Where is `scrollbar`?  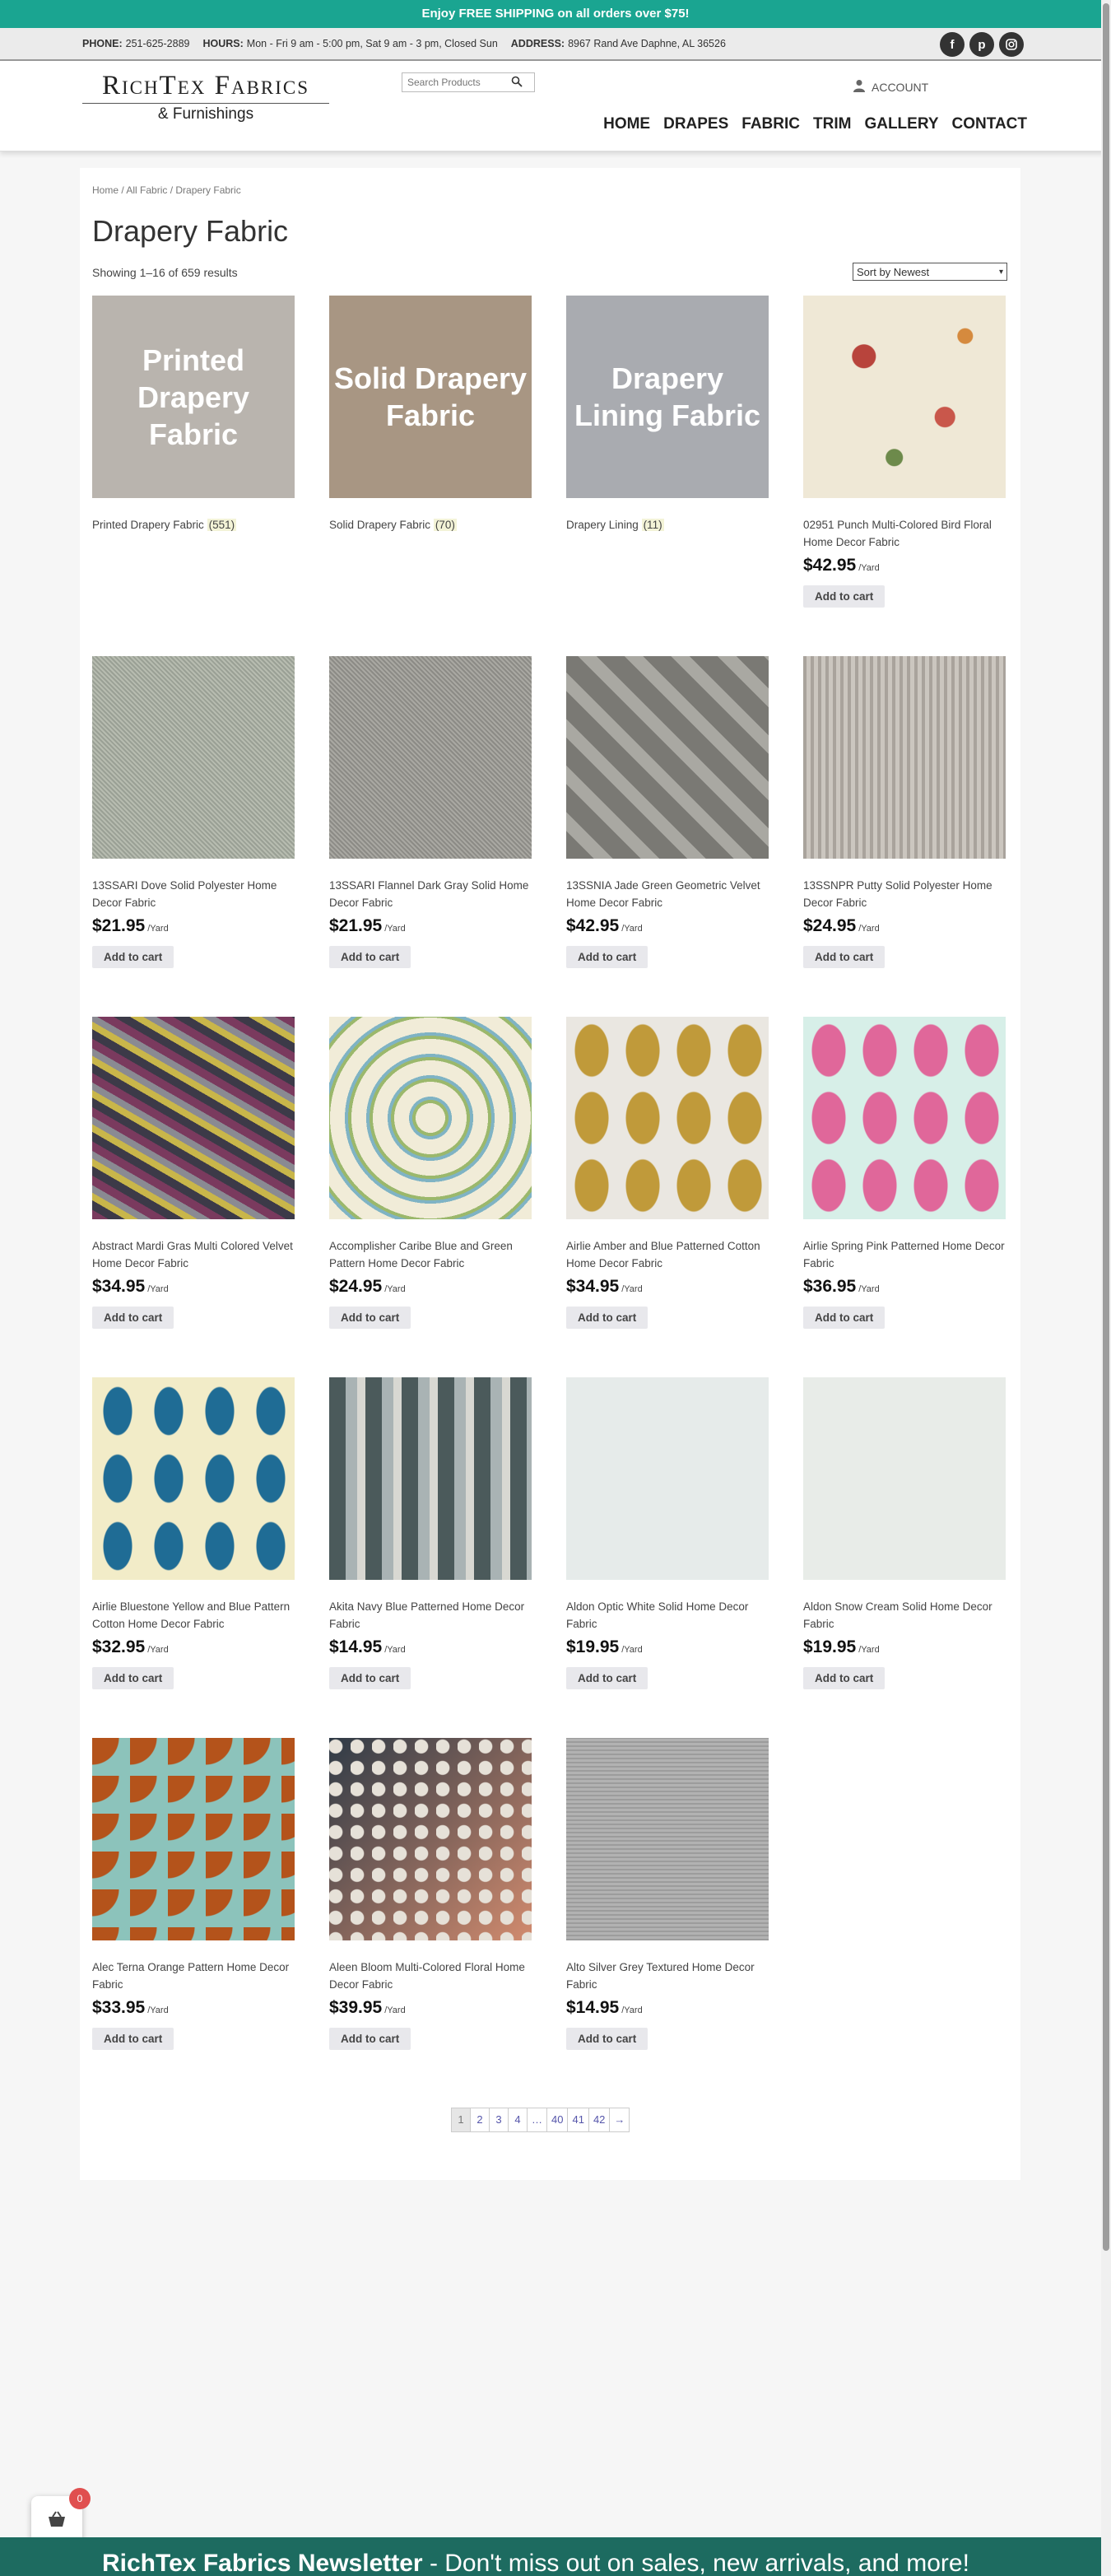
scrollbar is located at coordinates (1106, 1288).